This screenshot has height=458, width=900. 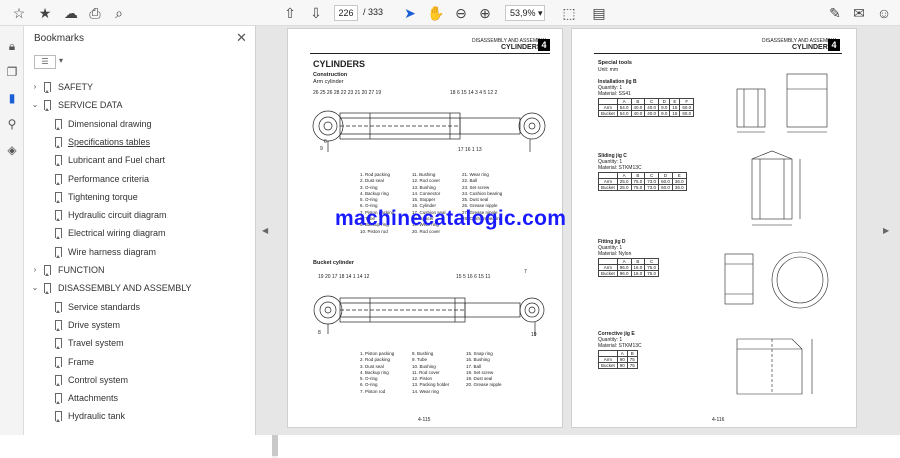 I want to click on table-cell: 75, so click(x=632, y=365).